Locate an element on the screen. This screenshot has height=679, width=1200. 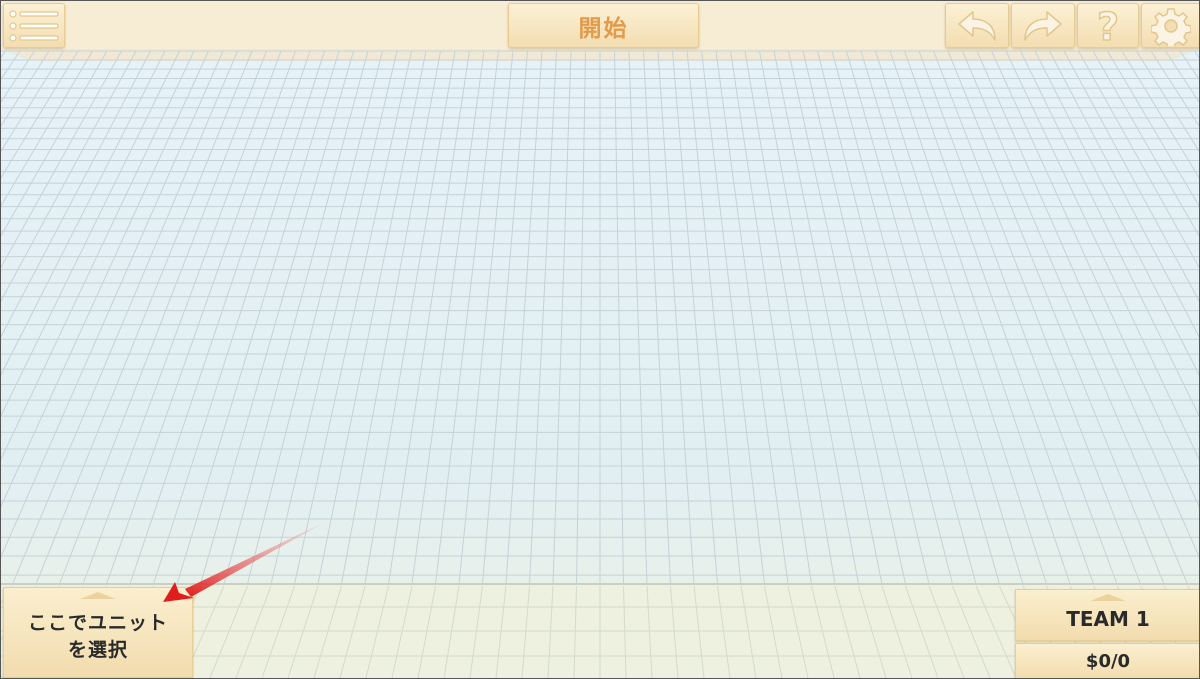
settings-button is located at coordinates (1170, 25).